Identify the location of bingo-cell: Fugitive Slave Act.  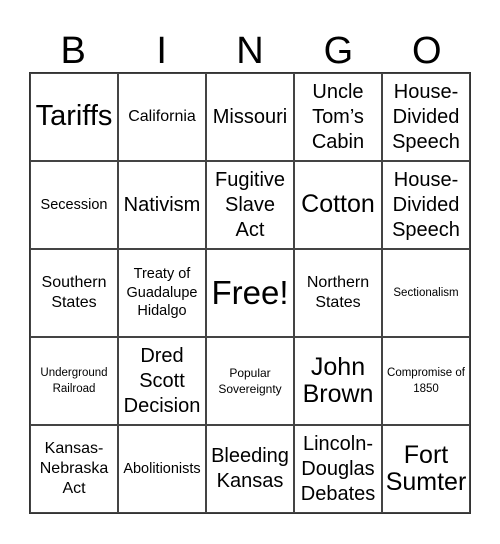
(250, 205).